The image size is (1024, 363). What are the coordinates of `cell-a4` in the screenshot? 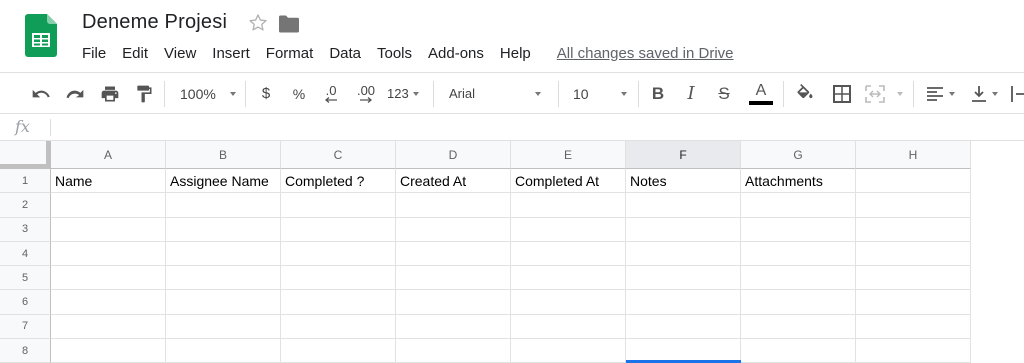 It's located at (108, 254).